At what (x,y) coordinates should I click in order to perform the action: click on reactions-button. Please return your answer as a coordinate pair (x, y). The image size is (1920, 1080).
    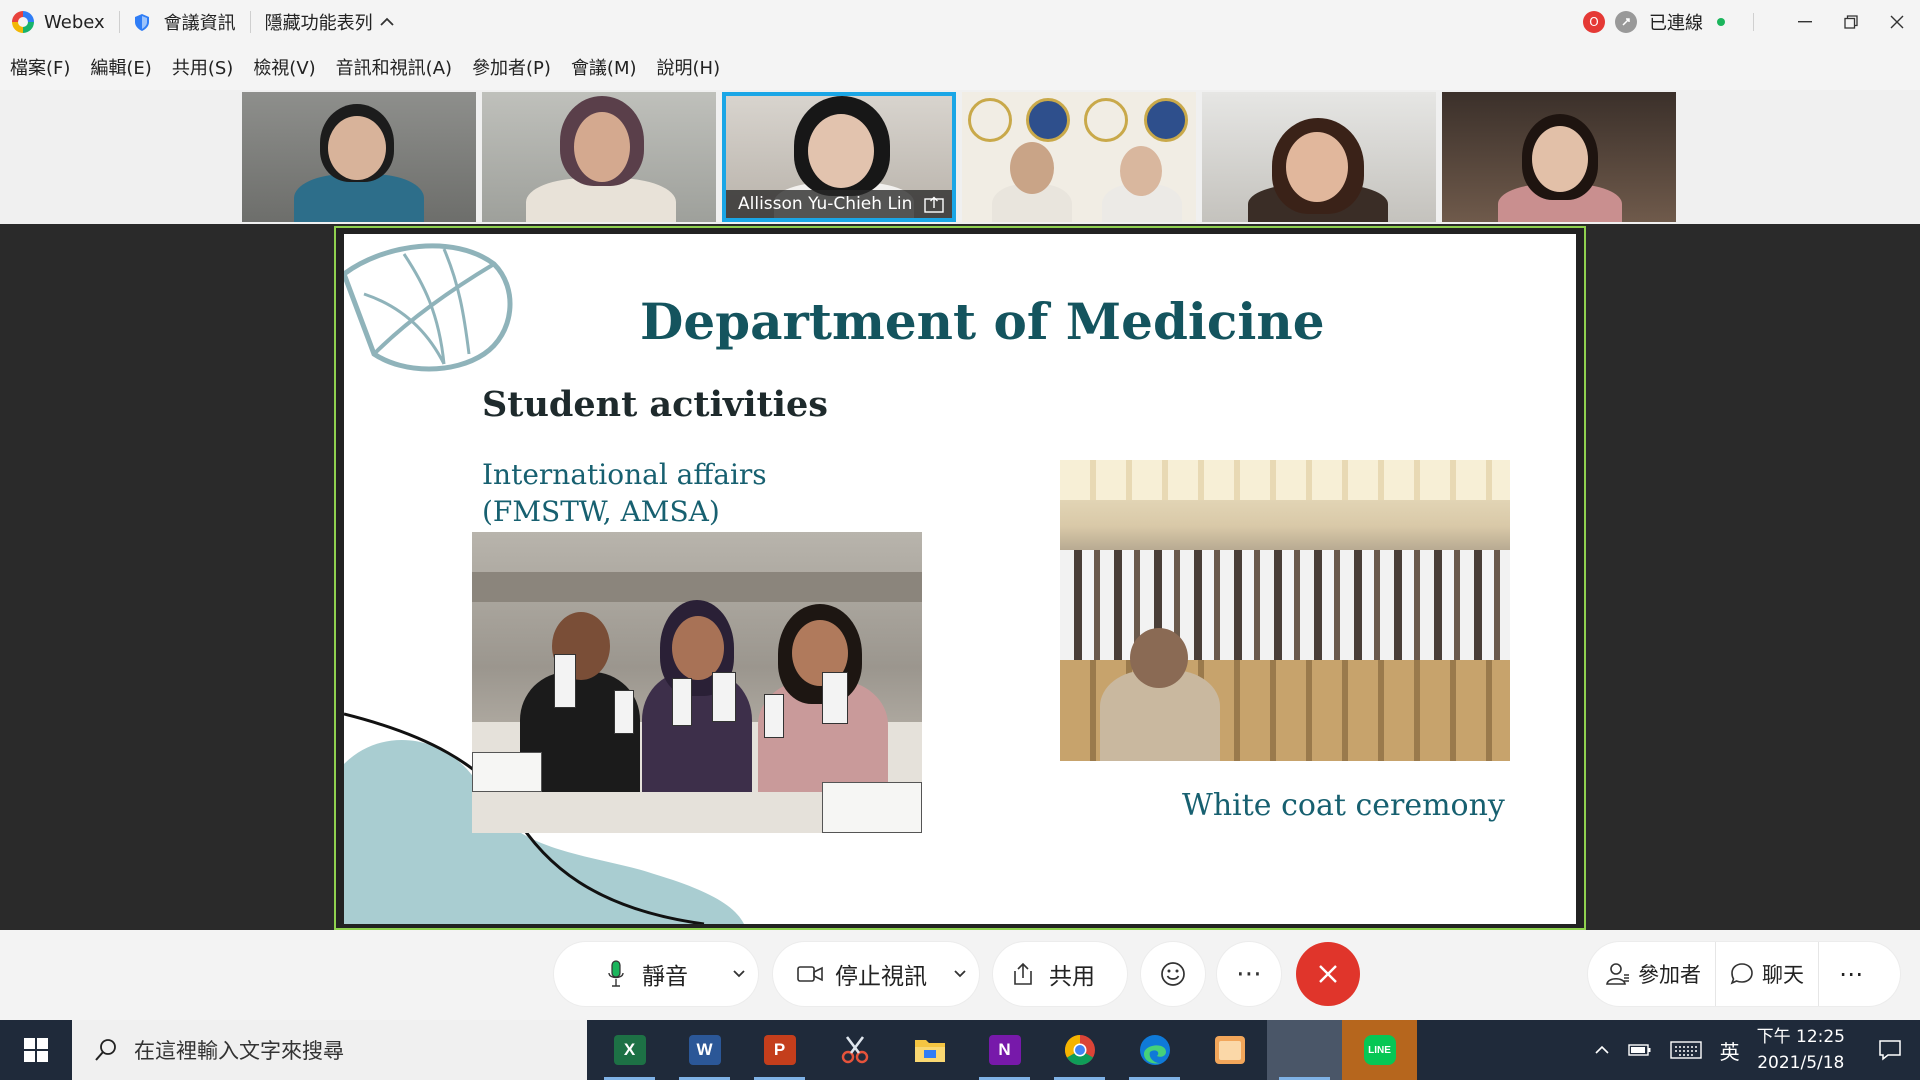
    Looking at the image, I should click on (1173, 974).